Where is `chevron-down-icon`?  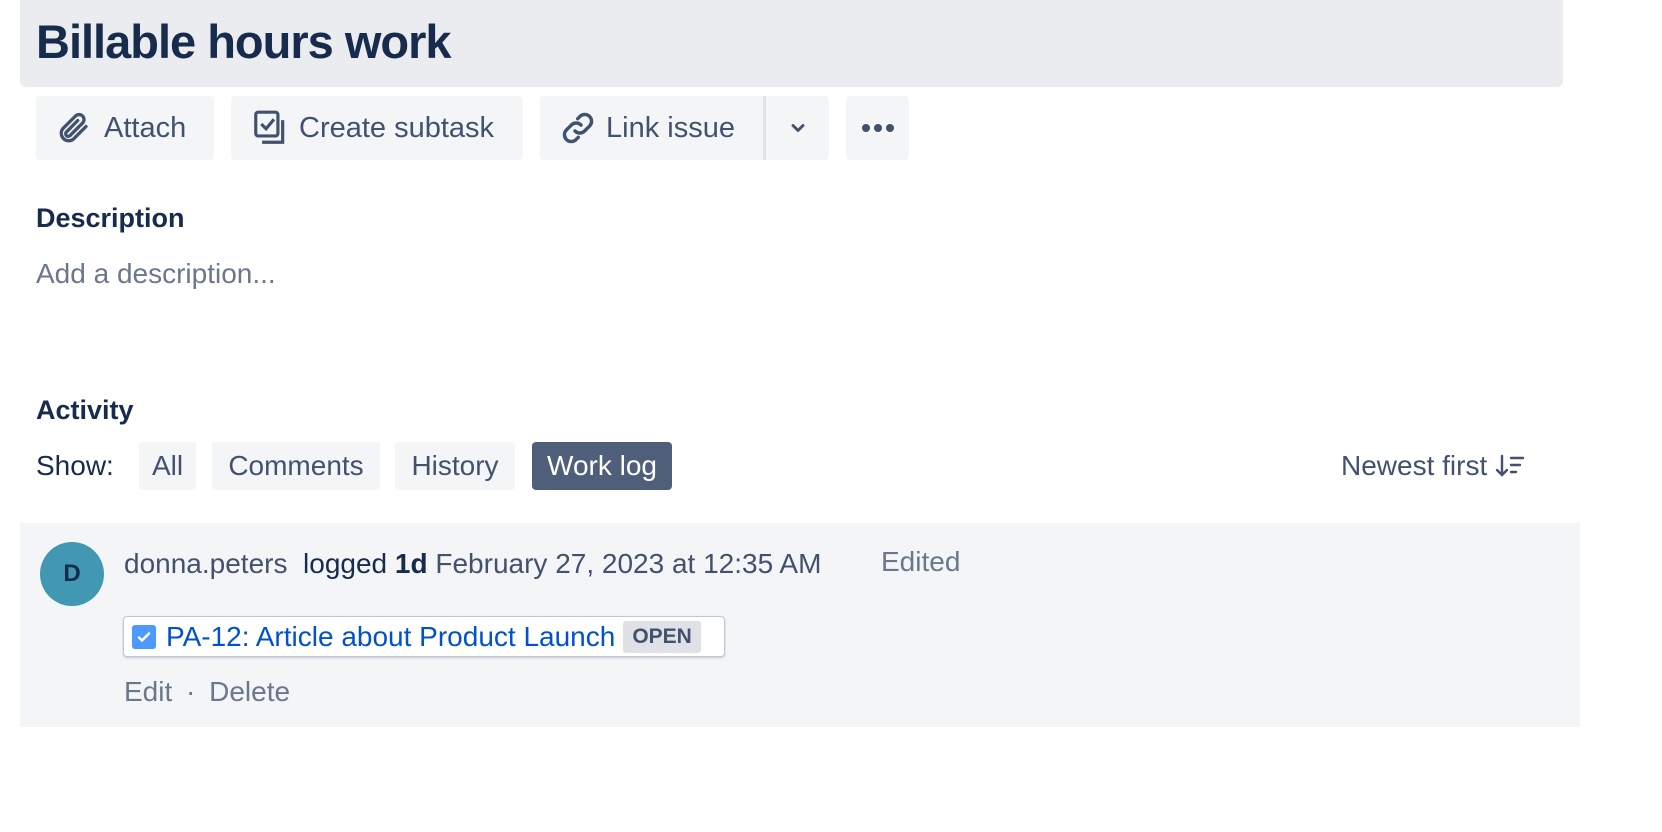 chevron-down-icon is located at coordinates (797, 128).